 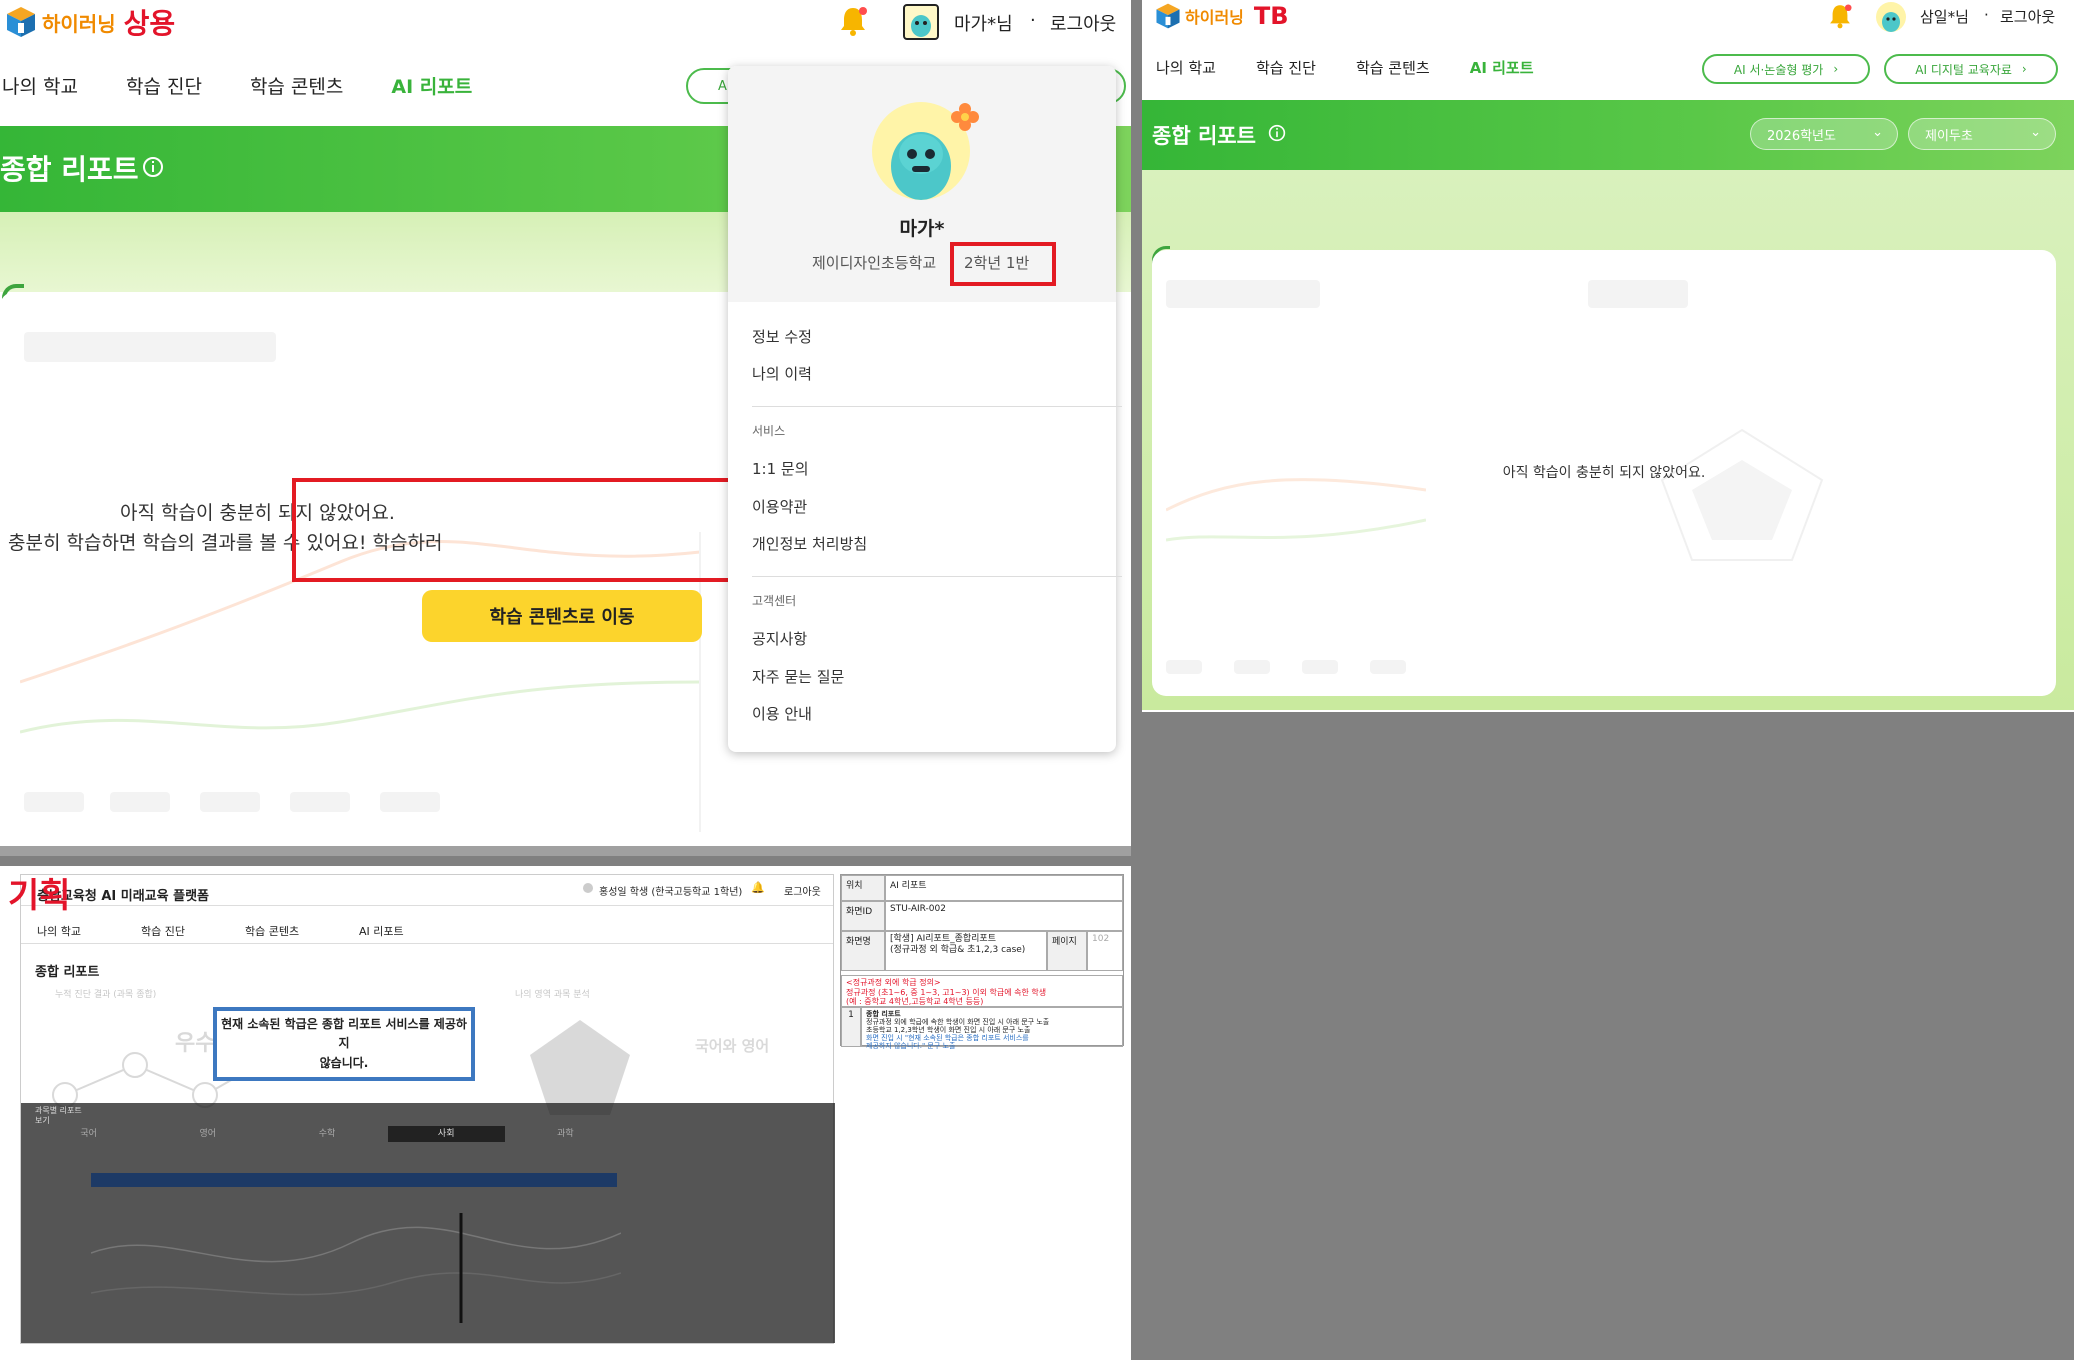 What do you see at coordinates (893, 982) in the screenshot?
I see `spec-def-title: <정규과정 외에 학급 정의>` at bounding box center [893, 982].